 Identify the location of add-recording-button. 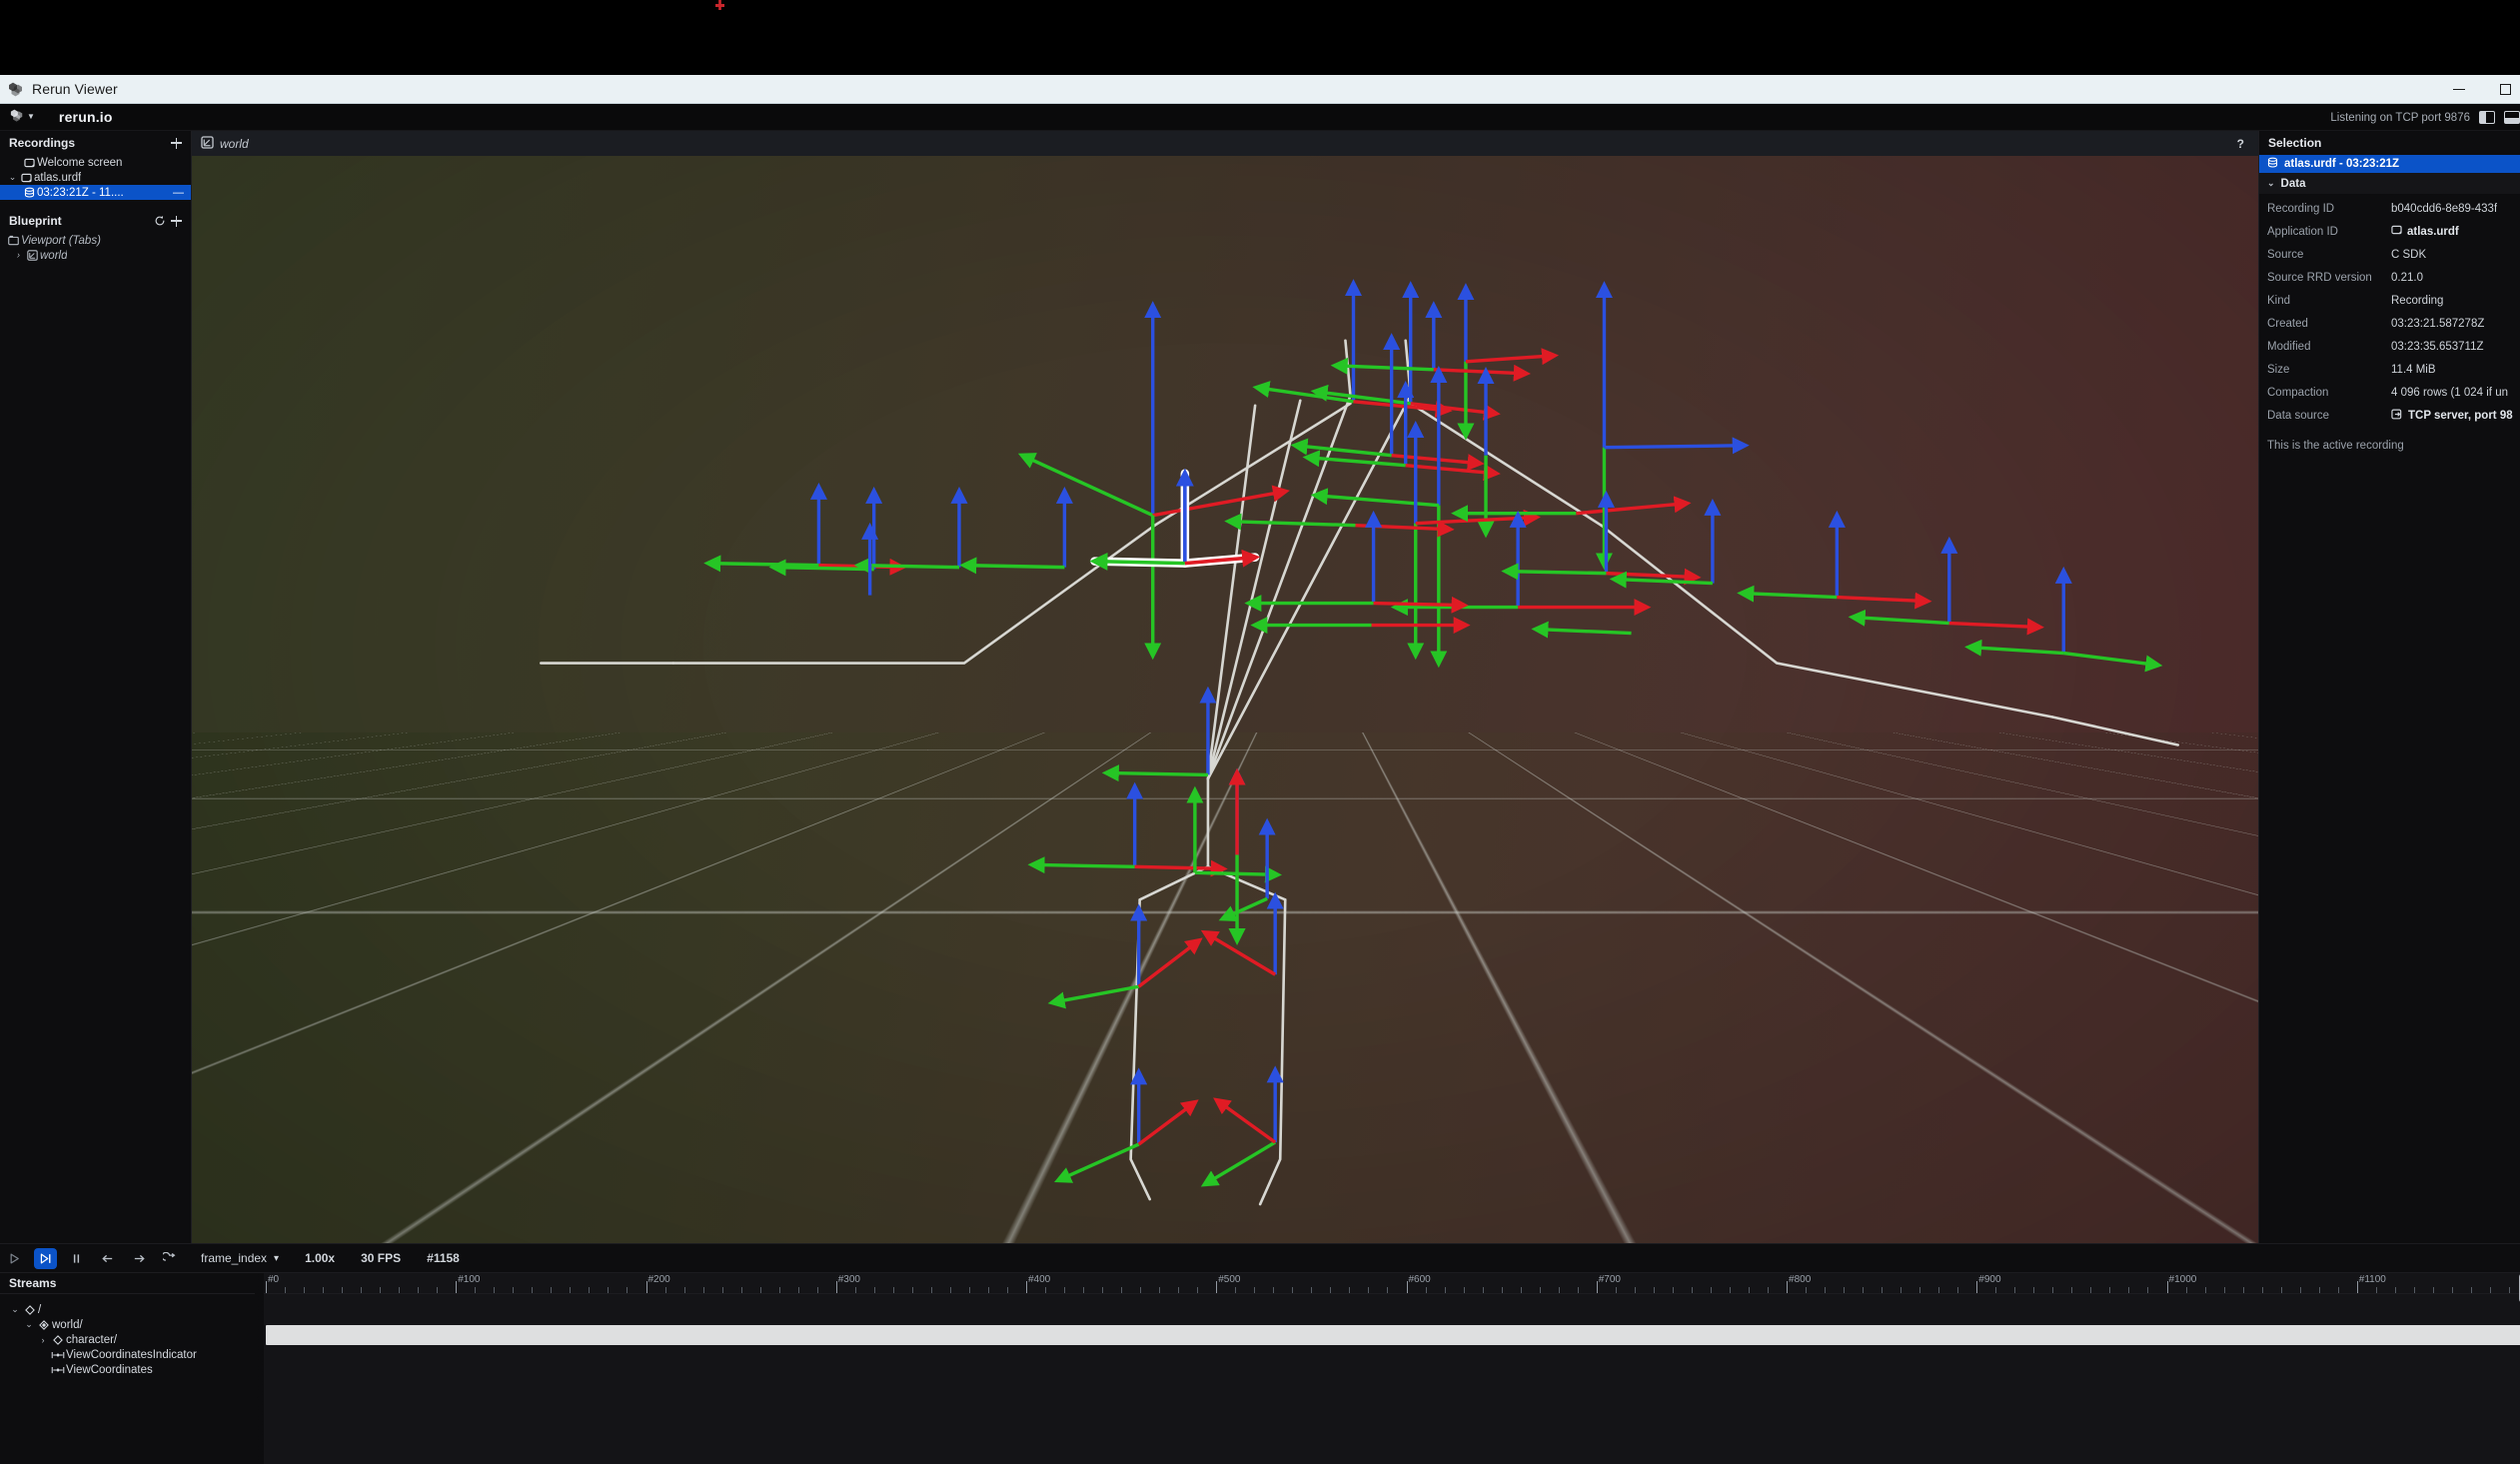
(176, 143).